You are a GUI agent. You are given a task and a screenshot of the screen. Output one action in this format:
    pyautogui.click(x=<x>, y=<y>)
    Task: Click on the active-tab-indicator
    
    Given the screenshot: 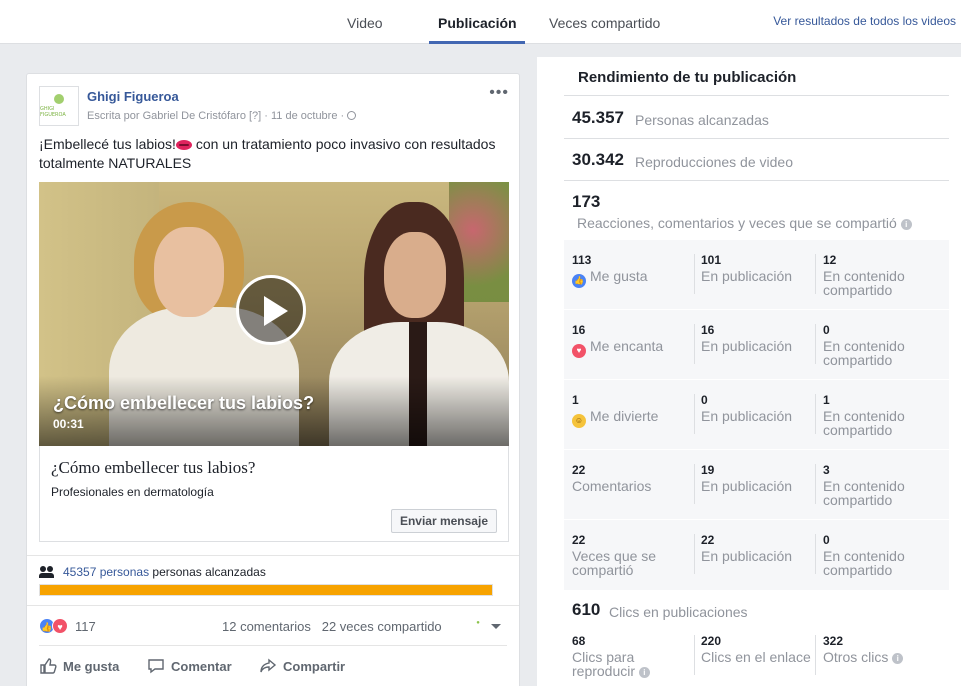 What is the action you would take?
    pyautogui.click(x=477, y=42)
    